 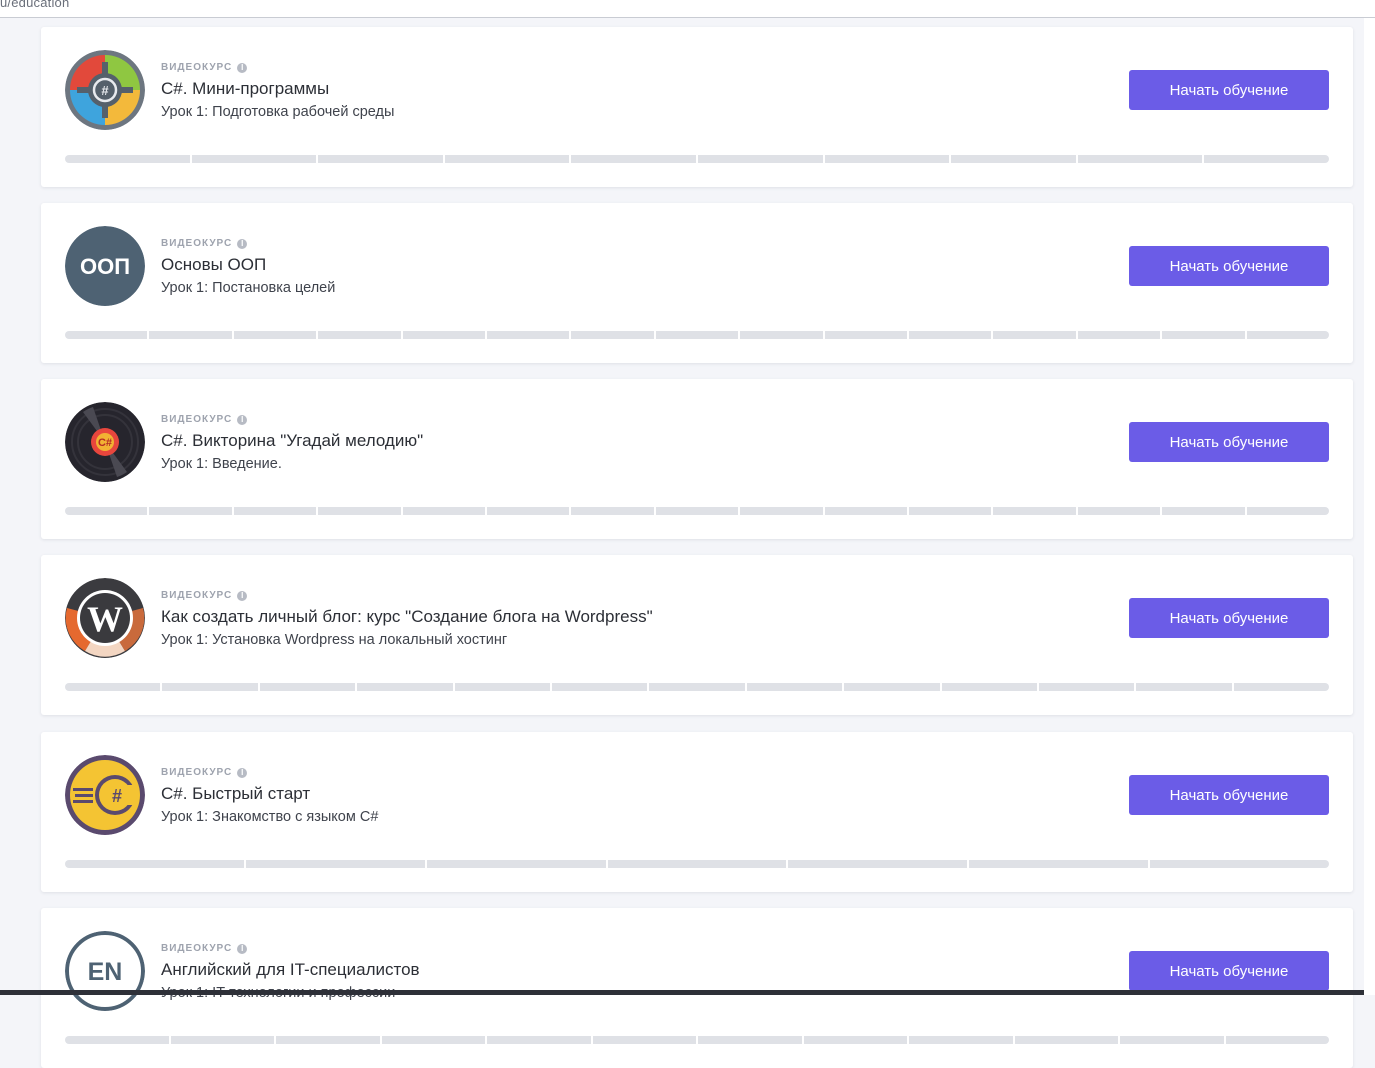 I want to click on english-en-icon: EN, so click(x=105, y=971).